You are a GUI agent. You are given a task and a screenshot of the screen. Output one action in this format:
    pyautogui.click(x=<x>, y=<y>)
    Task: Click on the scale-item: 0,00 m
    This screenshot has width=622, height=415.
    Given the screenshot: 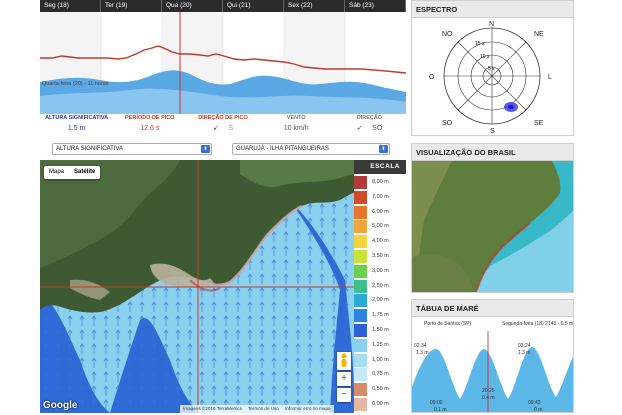 What is the action you would take?
    pyautogui.click(x=380, y=404)
    